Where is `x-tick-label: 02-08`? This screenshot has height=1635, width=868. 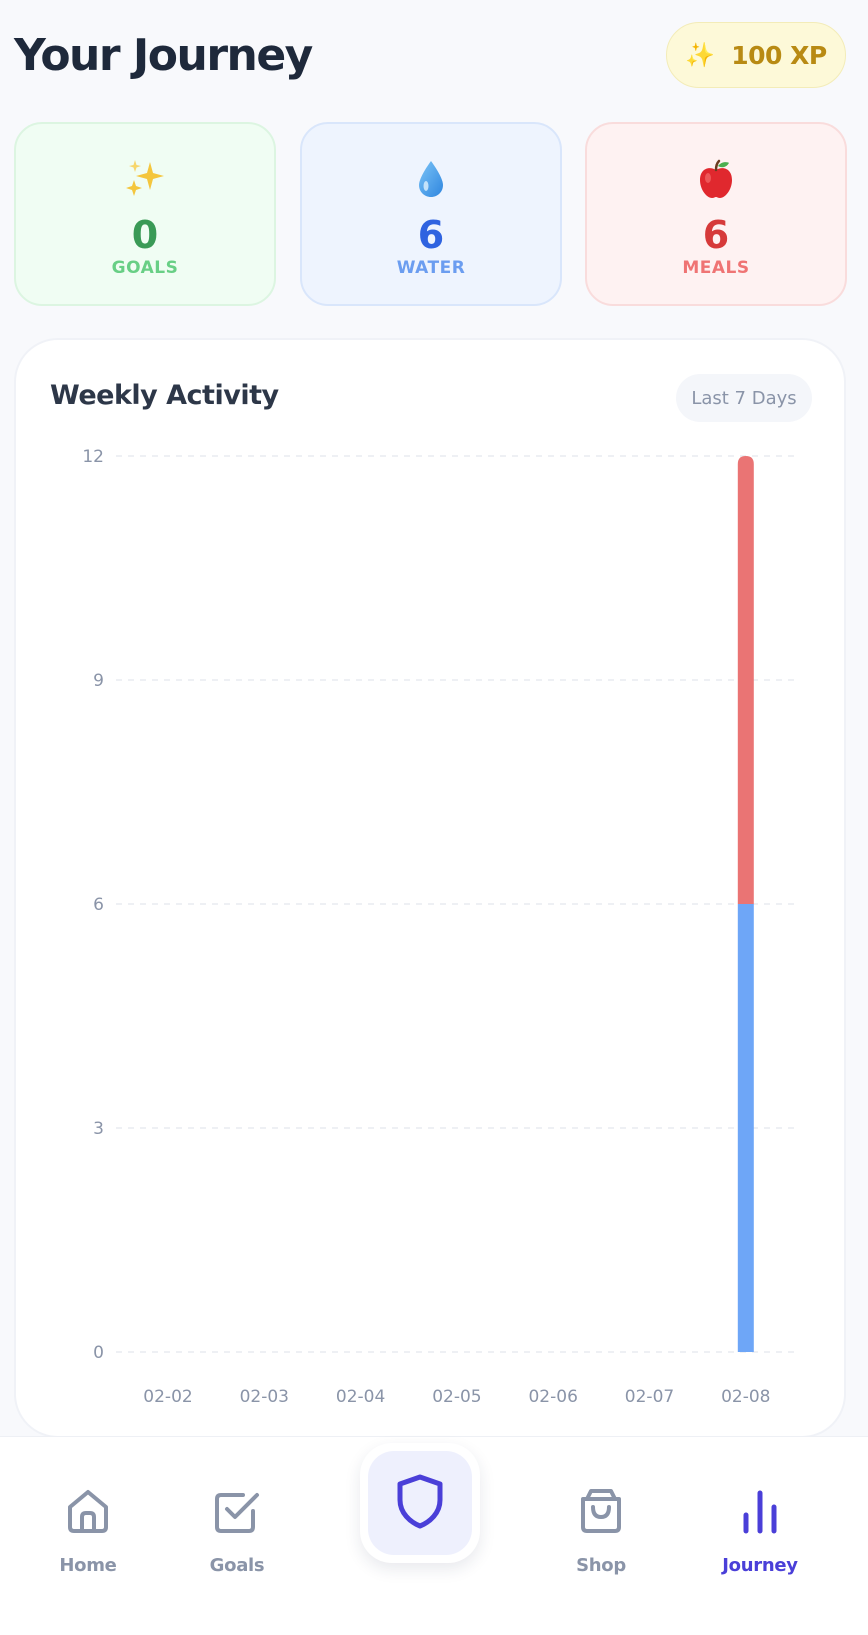 x-tick-label: 02-08 is located at coordinates (745, 1397).